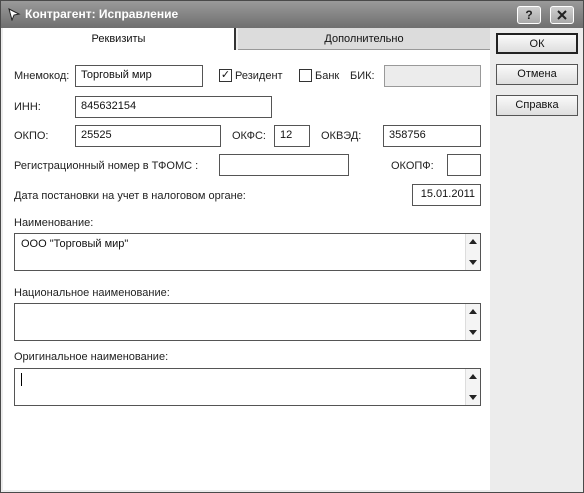 Image resolution: width=584 pixels, height=493 pixels. Describe the element at coordinates (21, 379) in the screenshot. I see `text-caret` at that location.